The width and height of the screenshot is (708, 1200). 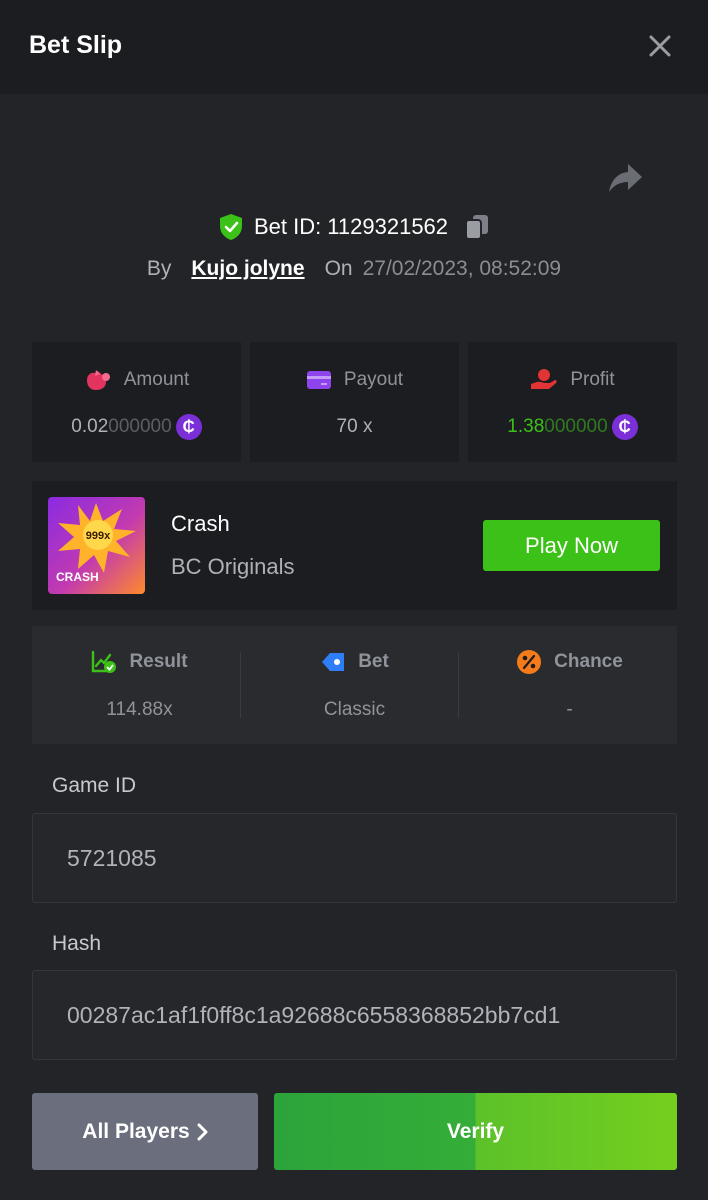 I want to click on result-chart-icon, so click(x=104, y=661).